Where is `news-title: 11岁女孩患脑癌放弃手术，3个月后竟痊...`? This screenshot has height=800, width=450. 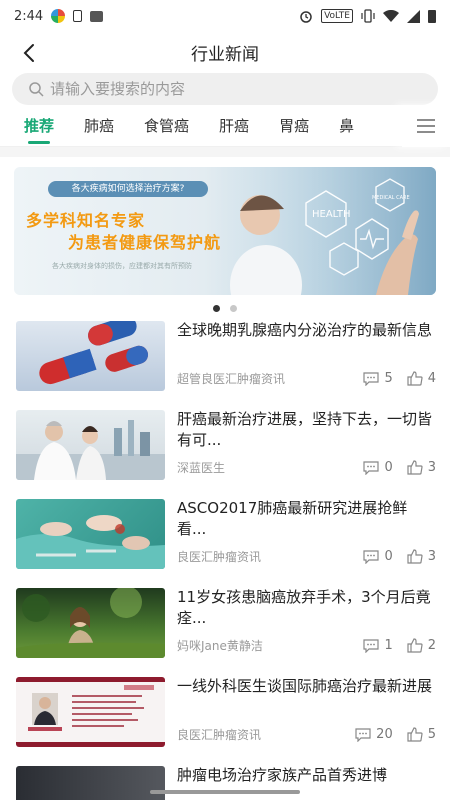
news-title: 11岁女孩患脑癌放弃手术，3个月后竟痊... is located at coordinates (304, 607).